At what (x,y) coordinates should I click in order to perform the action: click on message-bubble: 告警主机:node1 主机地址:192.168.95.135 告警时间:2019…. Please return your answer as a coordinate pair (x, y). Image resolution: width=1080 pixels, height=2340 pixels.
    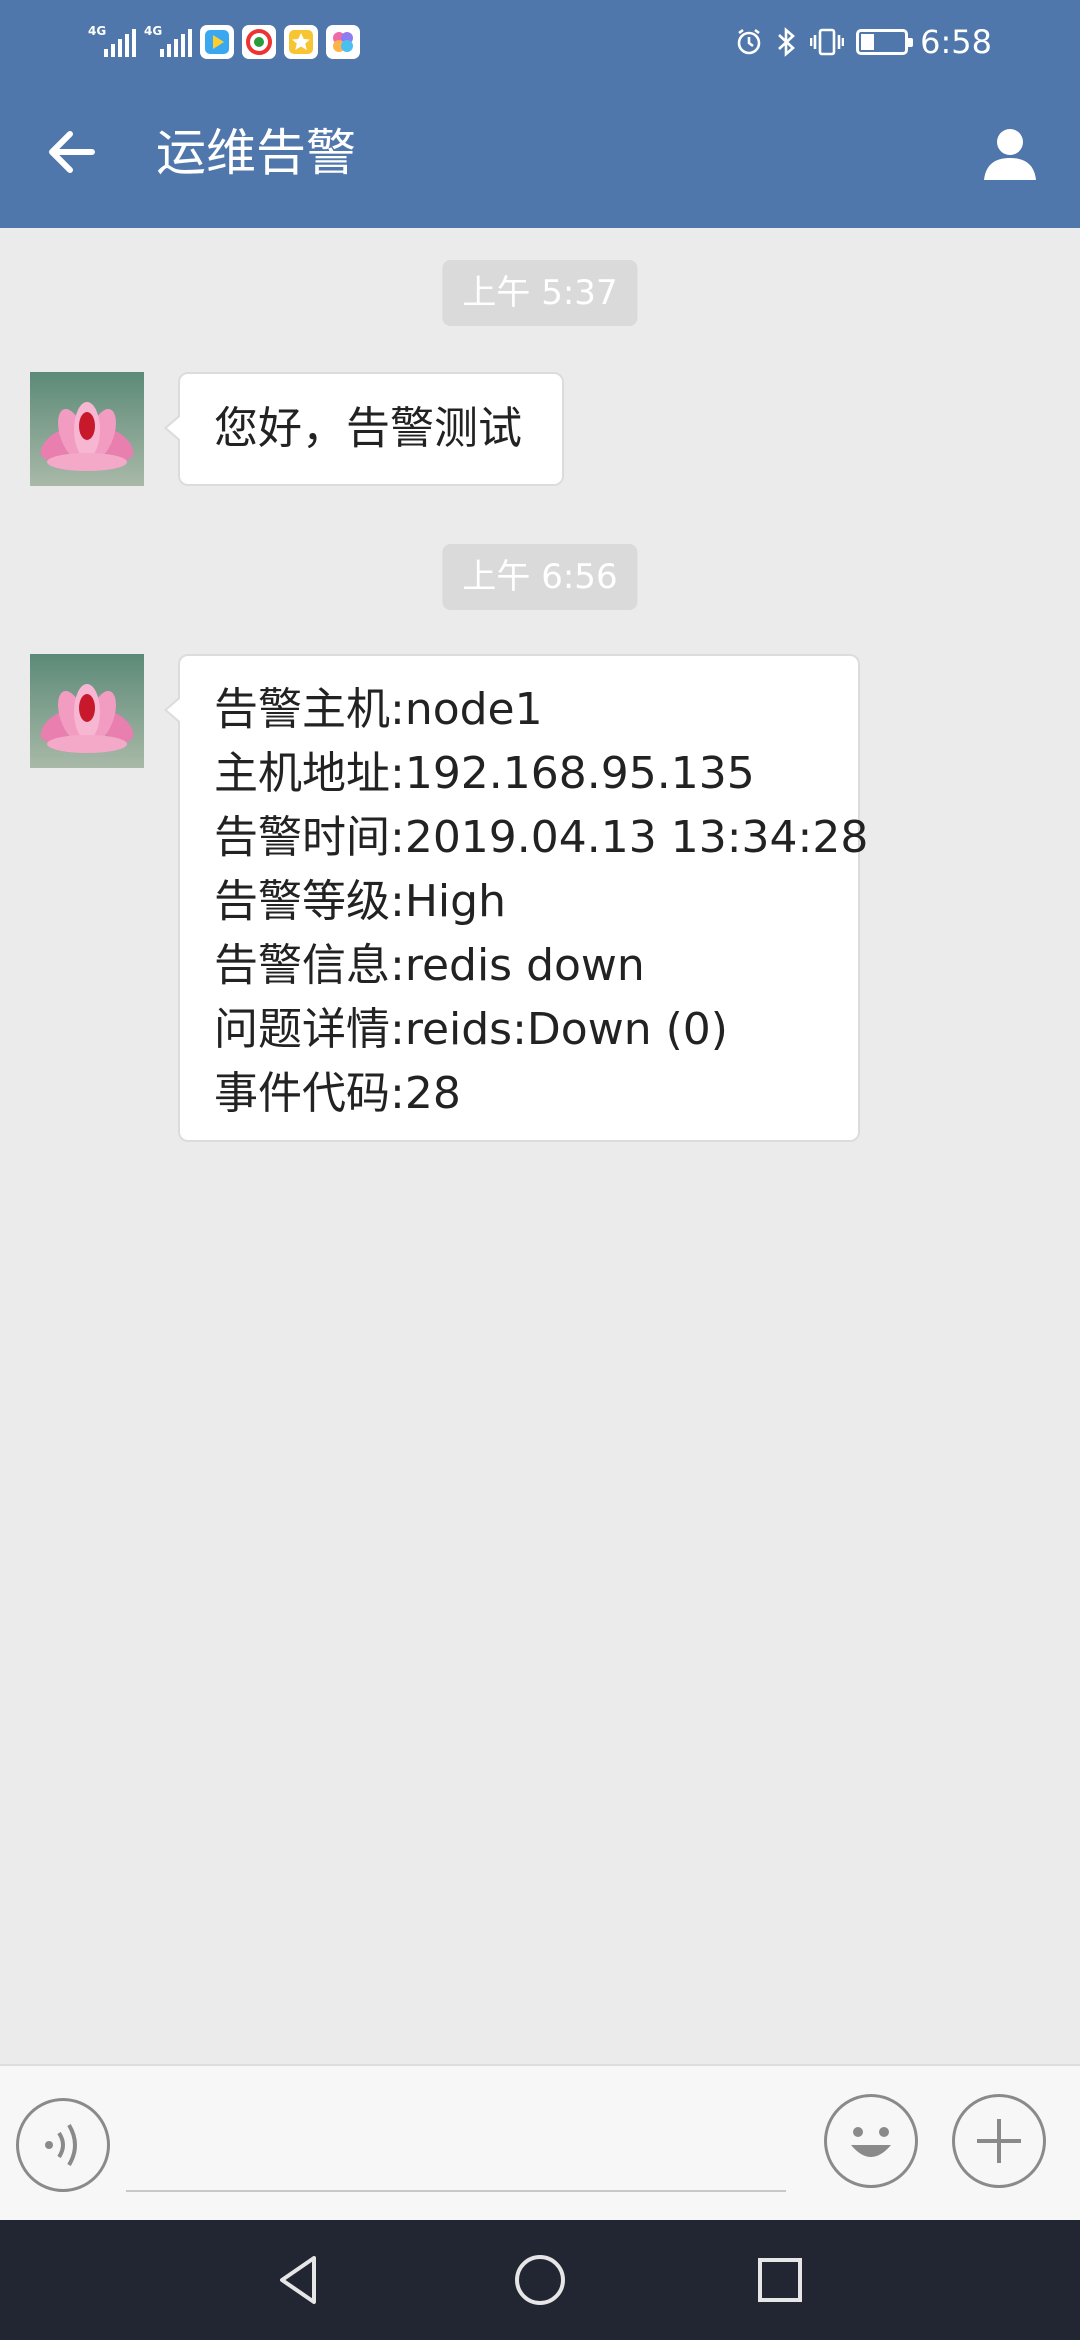
    Looking at the image, I should click on (516, 898).